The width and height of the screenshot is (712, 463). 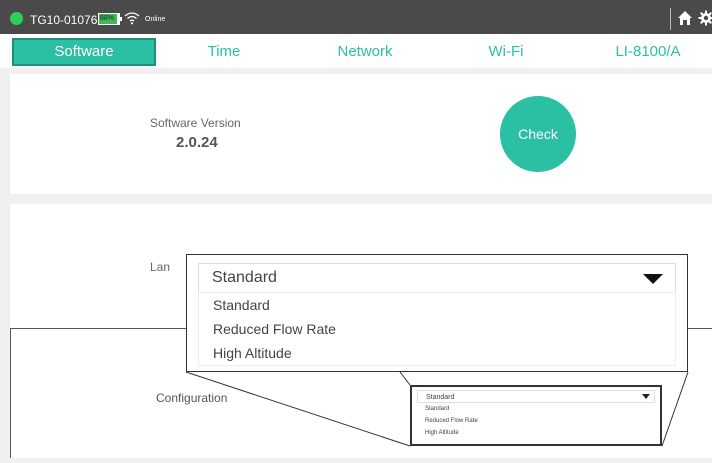 I want to click on gear-icon, so click(x=705, y=18).